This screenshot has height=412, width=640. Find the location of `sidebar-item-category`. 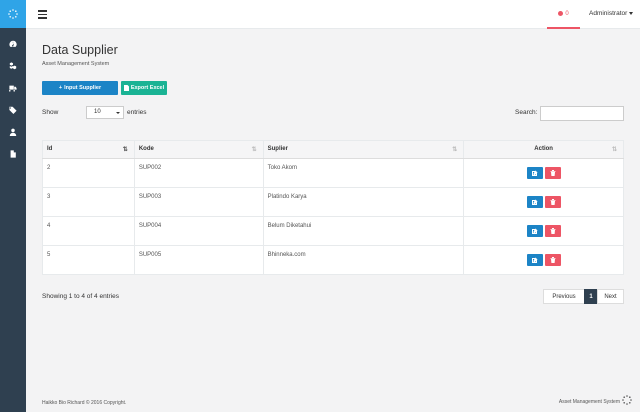

sidebar-item-category is located at coordinates (13, 110).